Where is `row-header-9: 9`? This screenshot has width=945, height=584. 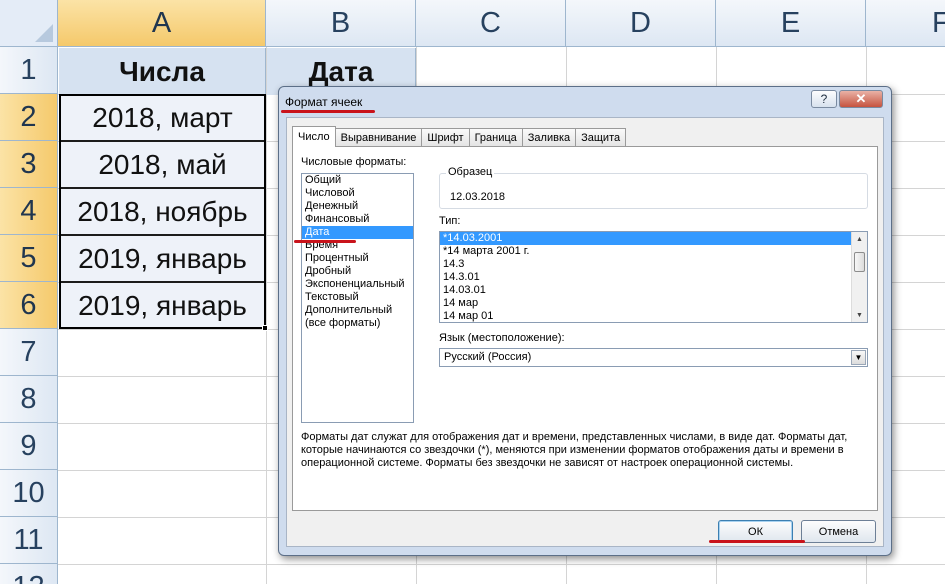 row-header-9: 9 is located at coordinates (29, 446).